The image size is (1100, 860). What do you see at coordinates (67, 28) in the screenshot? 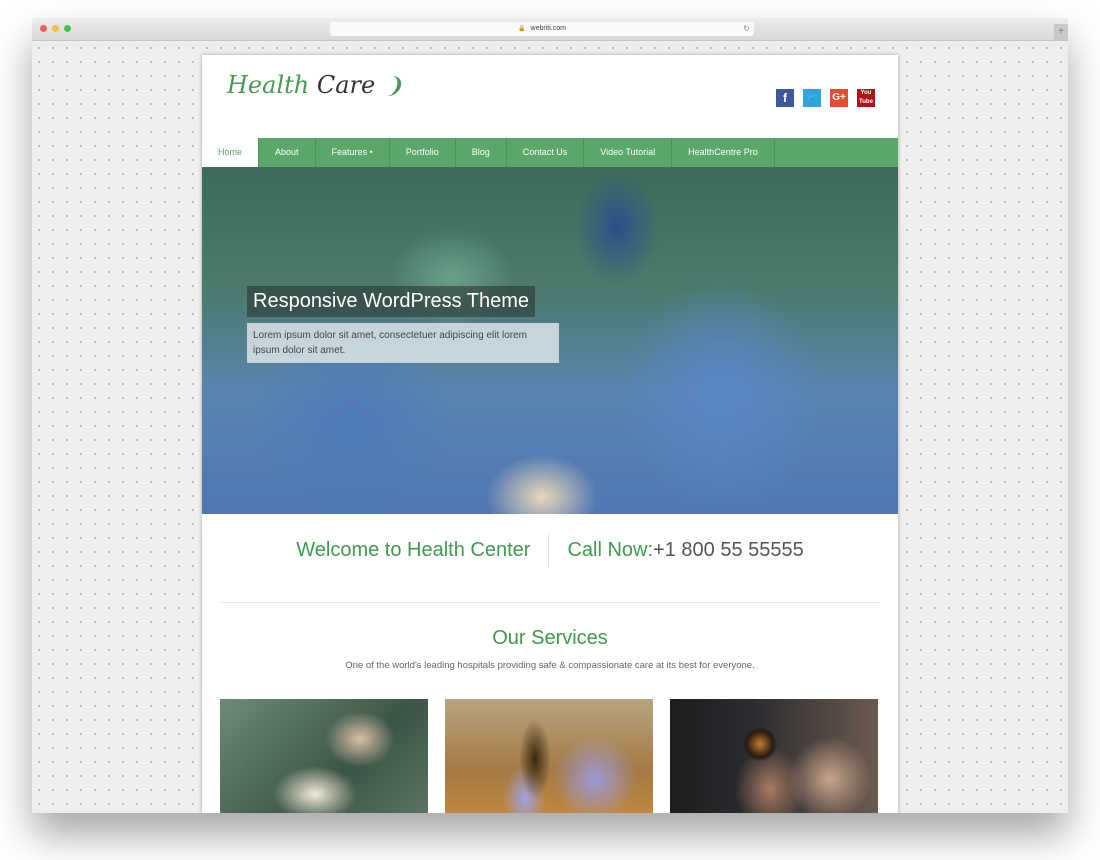
I see `zoom-window-button` at bounding box center [67, 28].